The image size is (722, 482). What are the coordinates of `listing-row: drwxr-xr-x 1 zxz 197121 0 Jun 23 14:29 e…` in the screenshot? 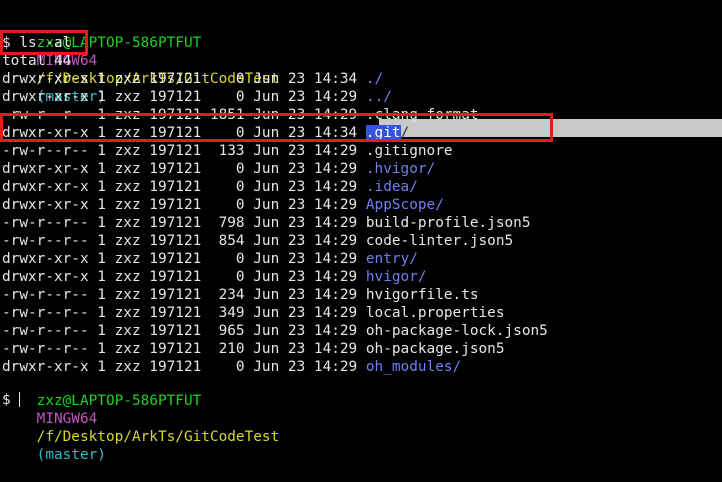 It's located at (210, 259).